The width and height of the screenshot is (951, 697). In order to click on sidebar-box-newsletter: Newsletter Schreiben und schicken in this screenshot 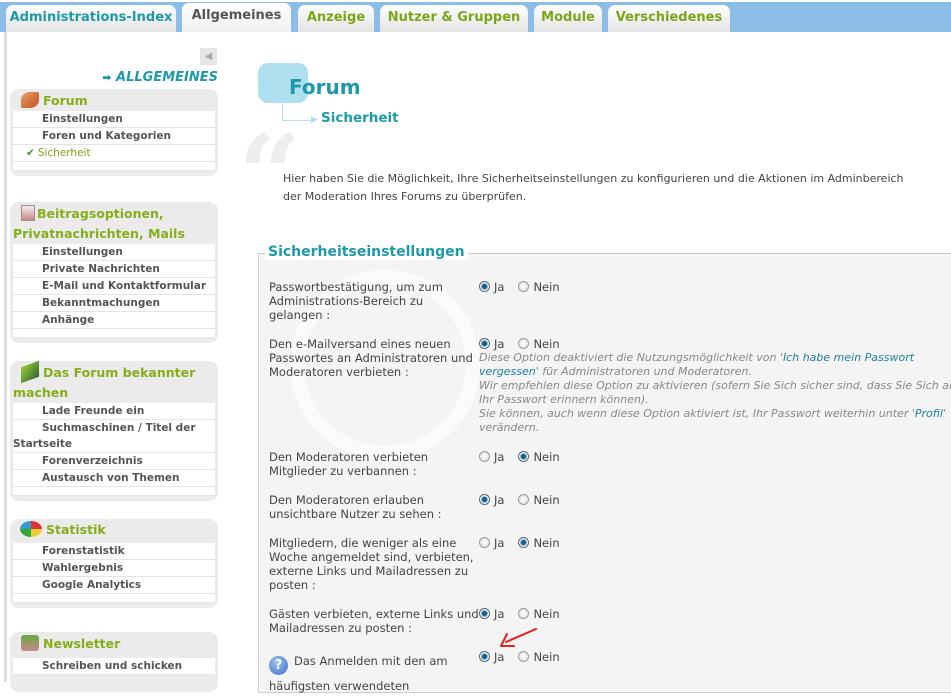, I will do `click(114, 662)`.